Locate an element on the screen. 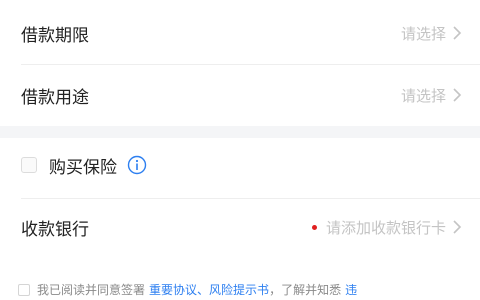 The image size is (480, 300). truncated-link: 违 is located at coordinates (351, 289).